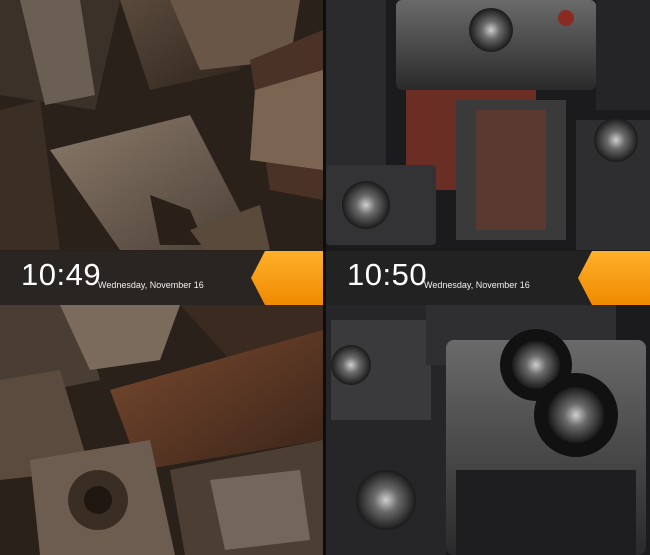  Describe the element at coordinates (387, 274) in the screenshot. I see `clock-time: 10:50` at that location.